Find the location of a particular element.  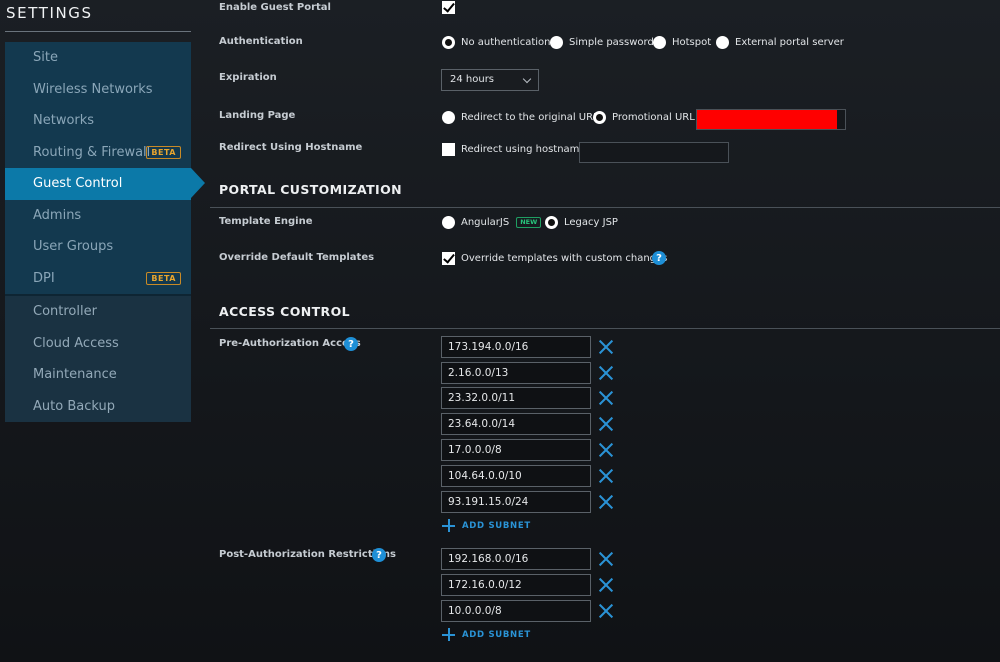

pre-auth-subnet-row: 23.32.0.0/11 is located at coordinates (527, 398).